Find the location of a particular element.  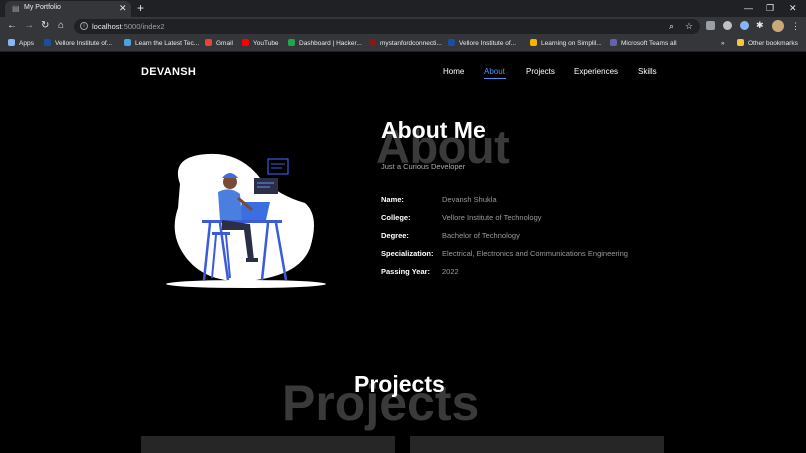

site-brand: DEVANSH is located at coordinates (168, 72).